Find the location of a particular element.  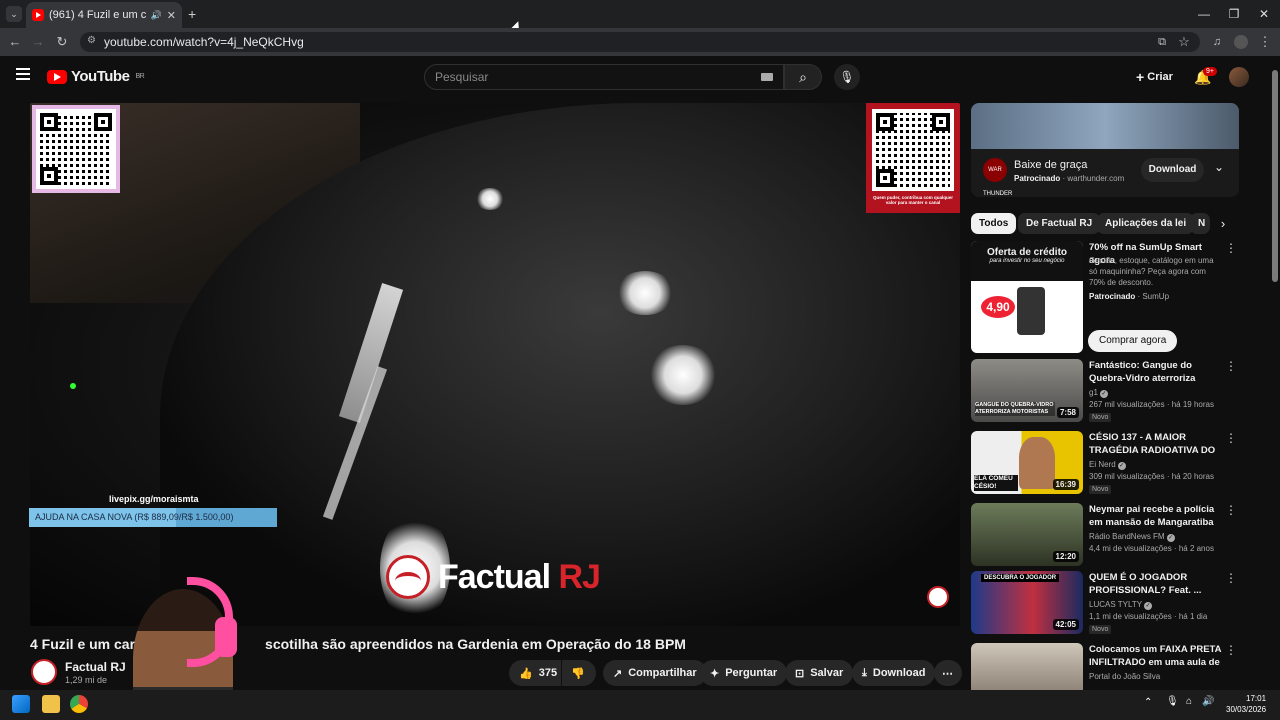

duration-badge: 12:20 is located at coordinates (1065, 556).